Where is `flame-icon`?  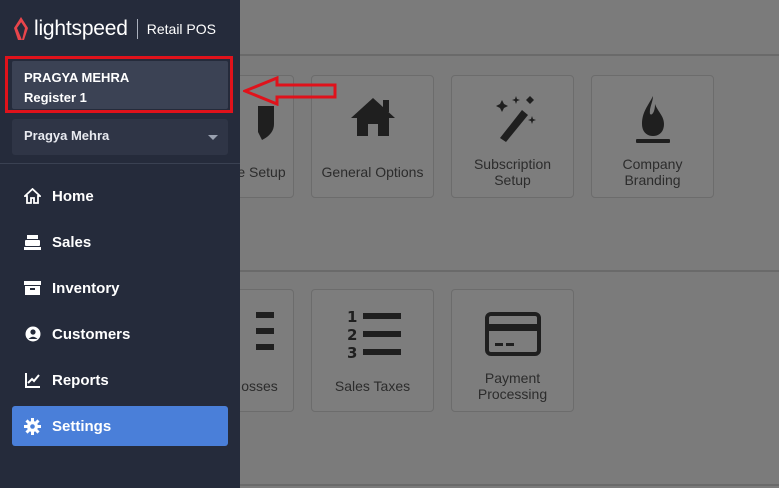
flame-icon is located at coordinates (652, 119).